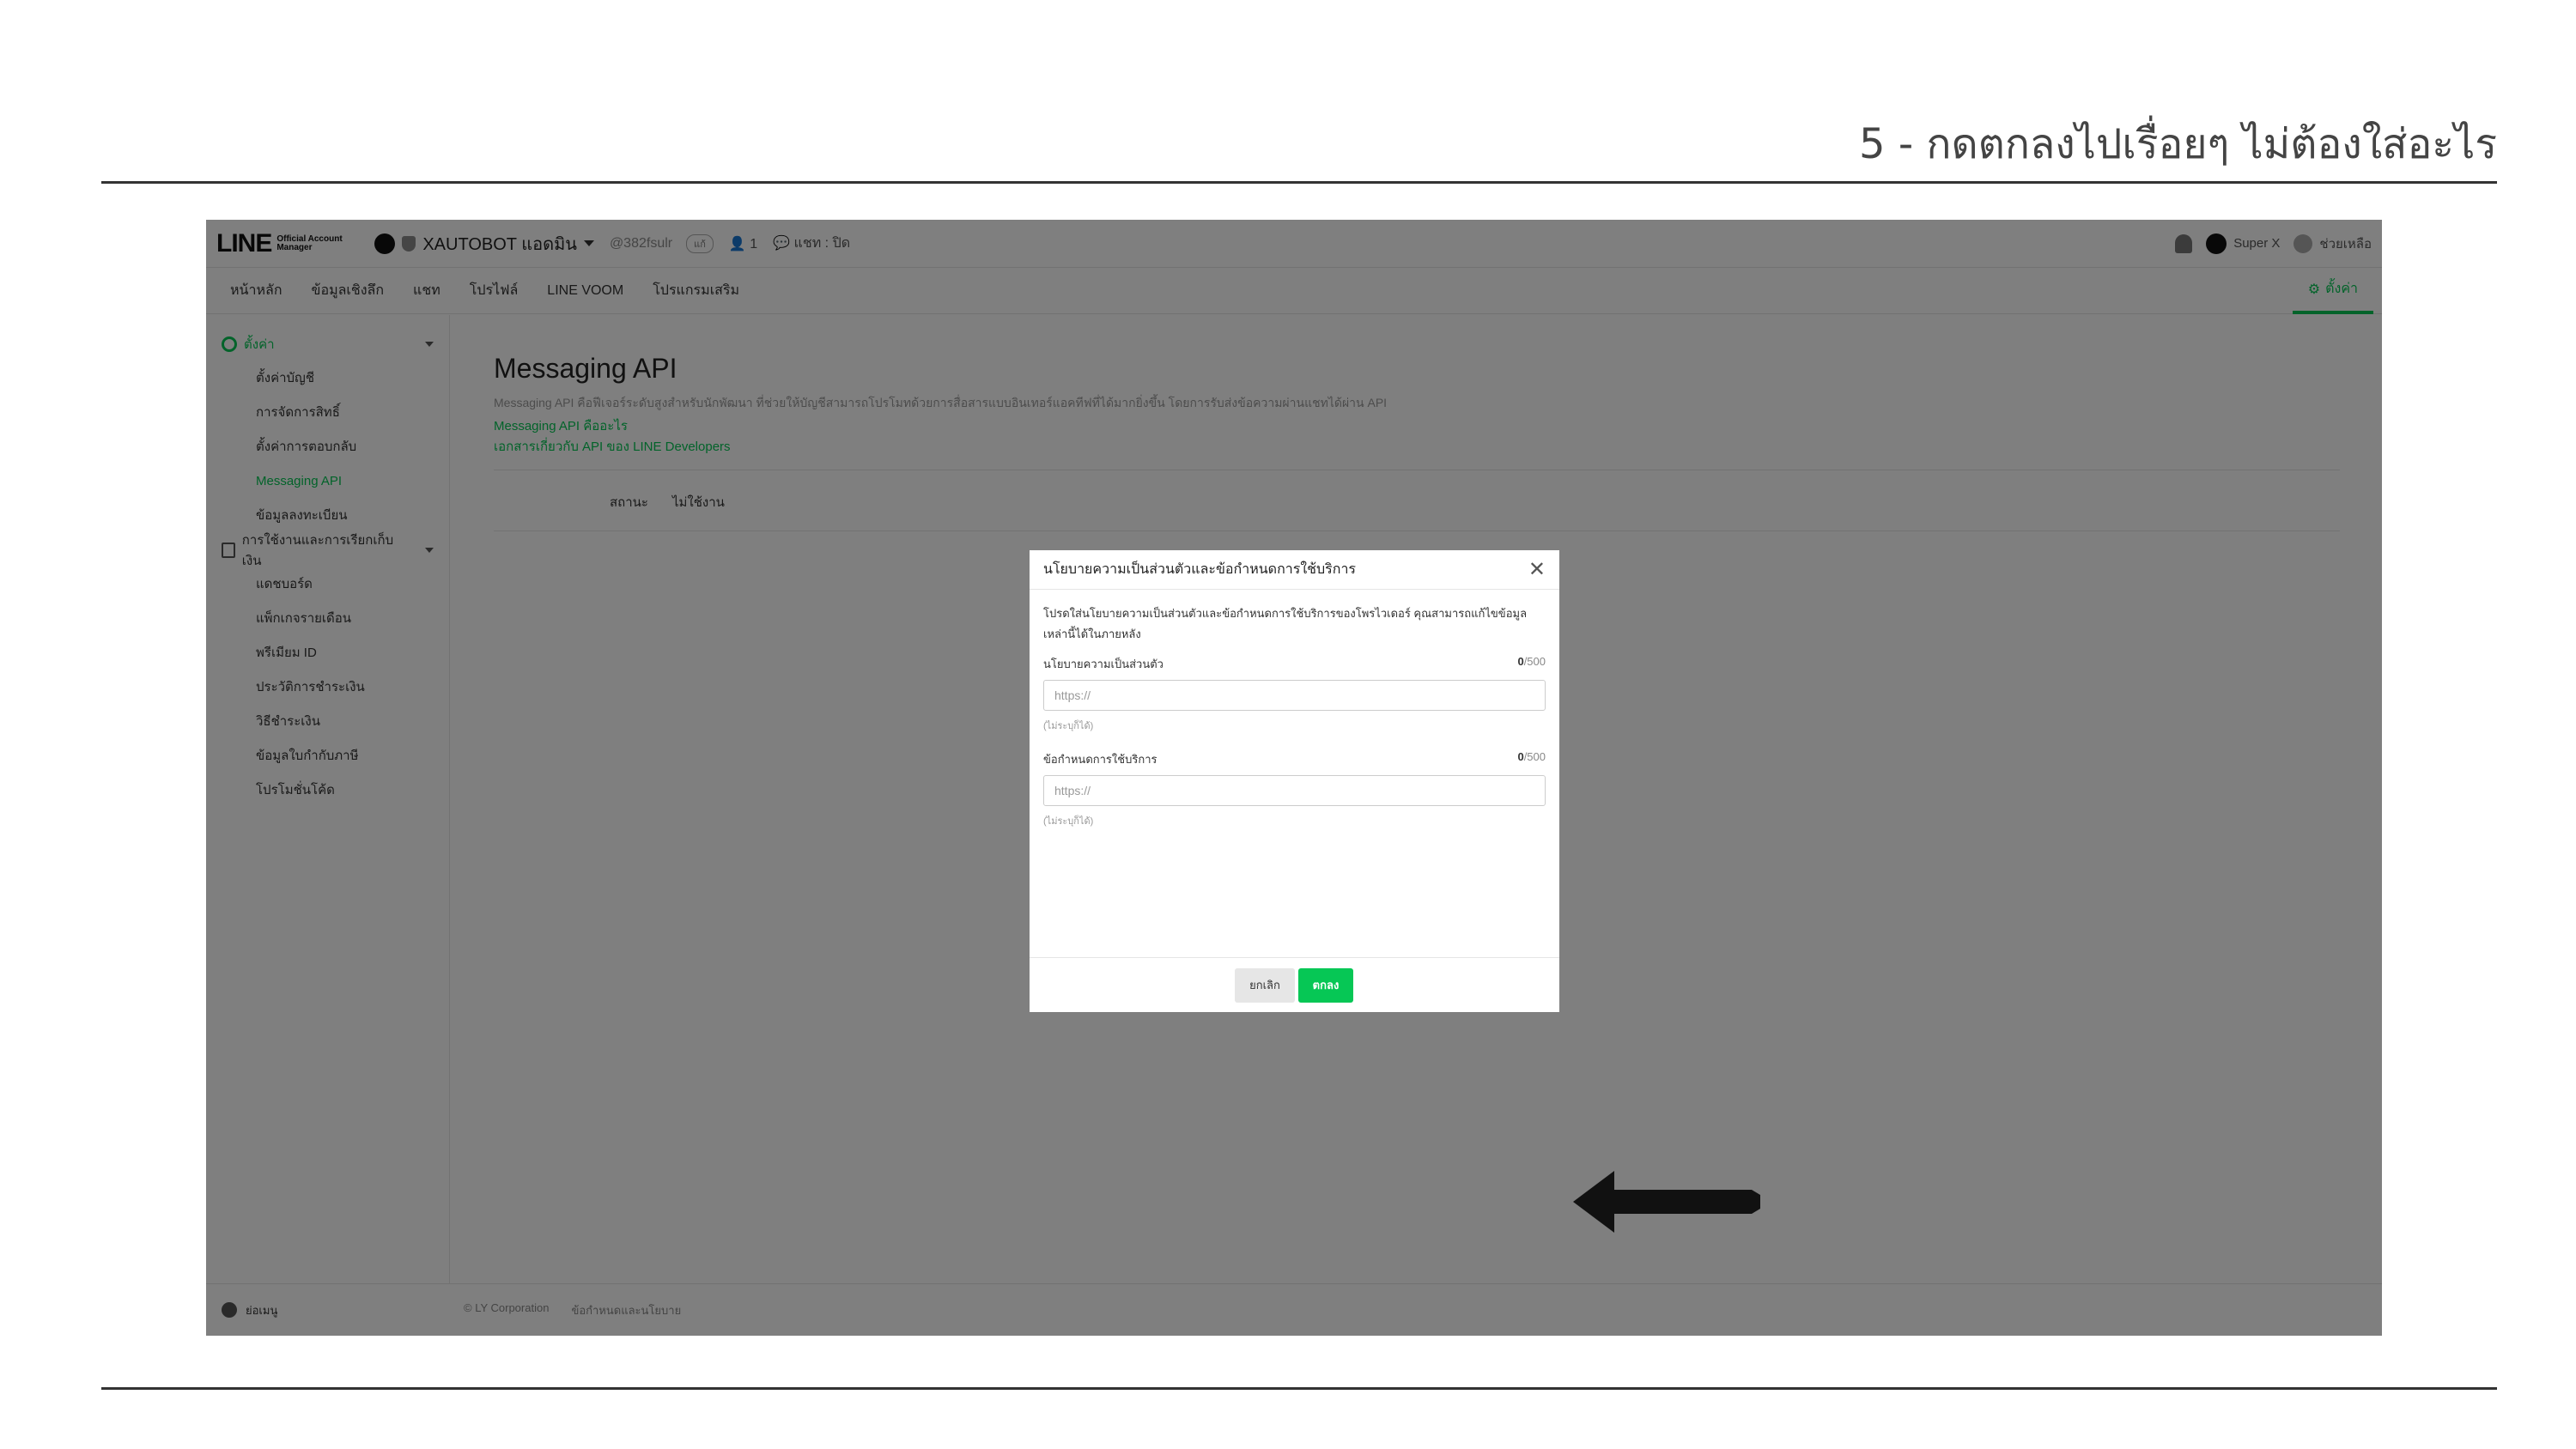 This screenshot has width=2576, height=1449. Describe the element at coordinates (1265, 985) in the screenshot. I see `cancel-button: ยกเลิก` at that location.